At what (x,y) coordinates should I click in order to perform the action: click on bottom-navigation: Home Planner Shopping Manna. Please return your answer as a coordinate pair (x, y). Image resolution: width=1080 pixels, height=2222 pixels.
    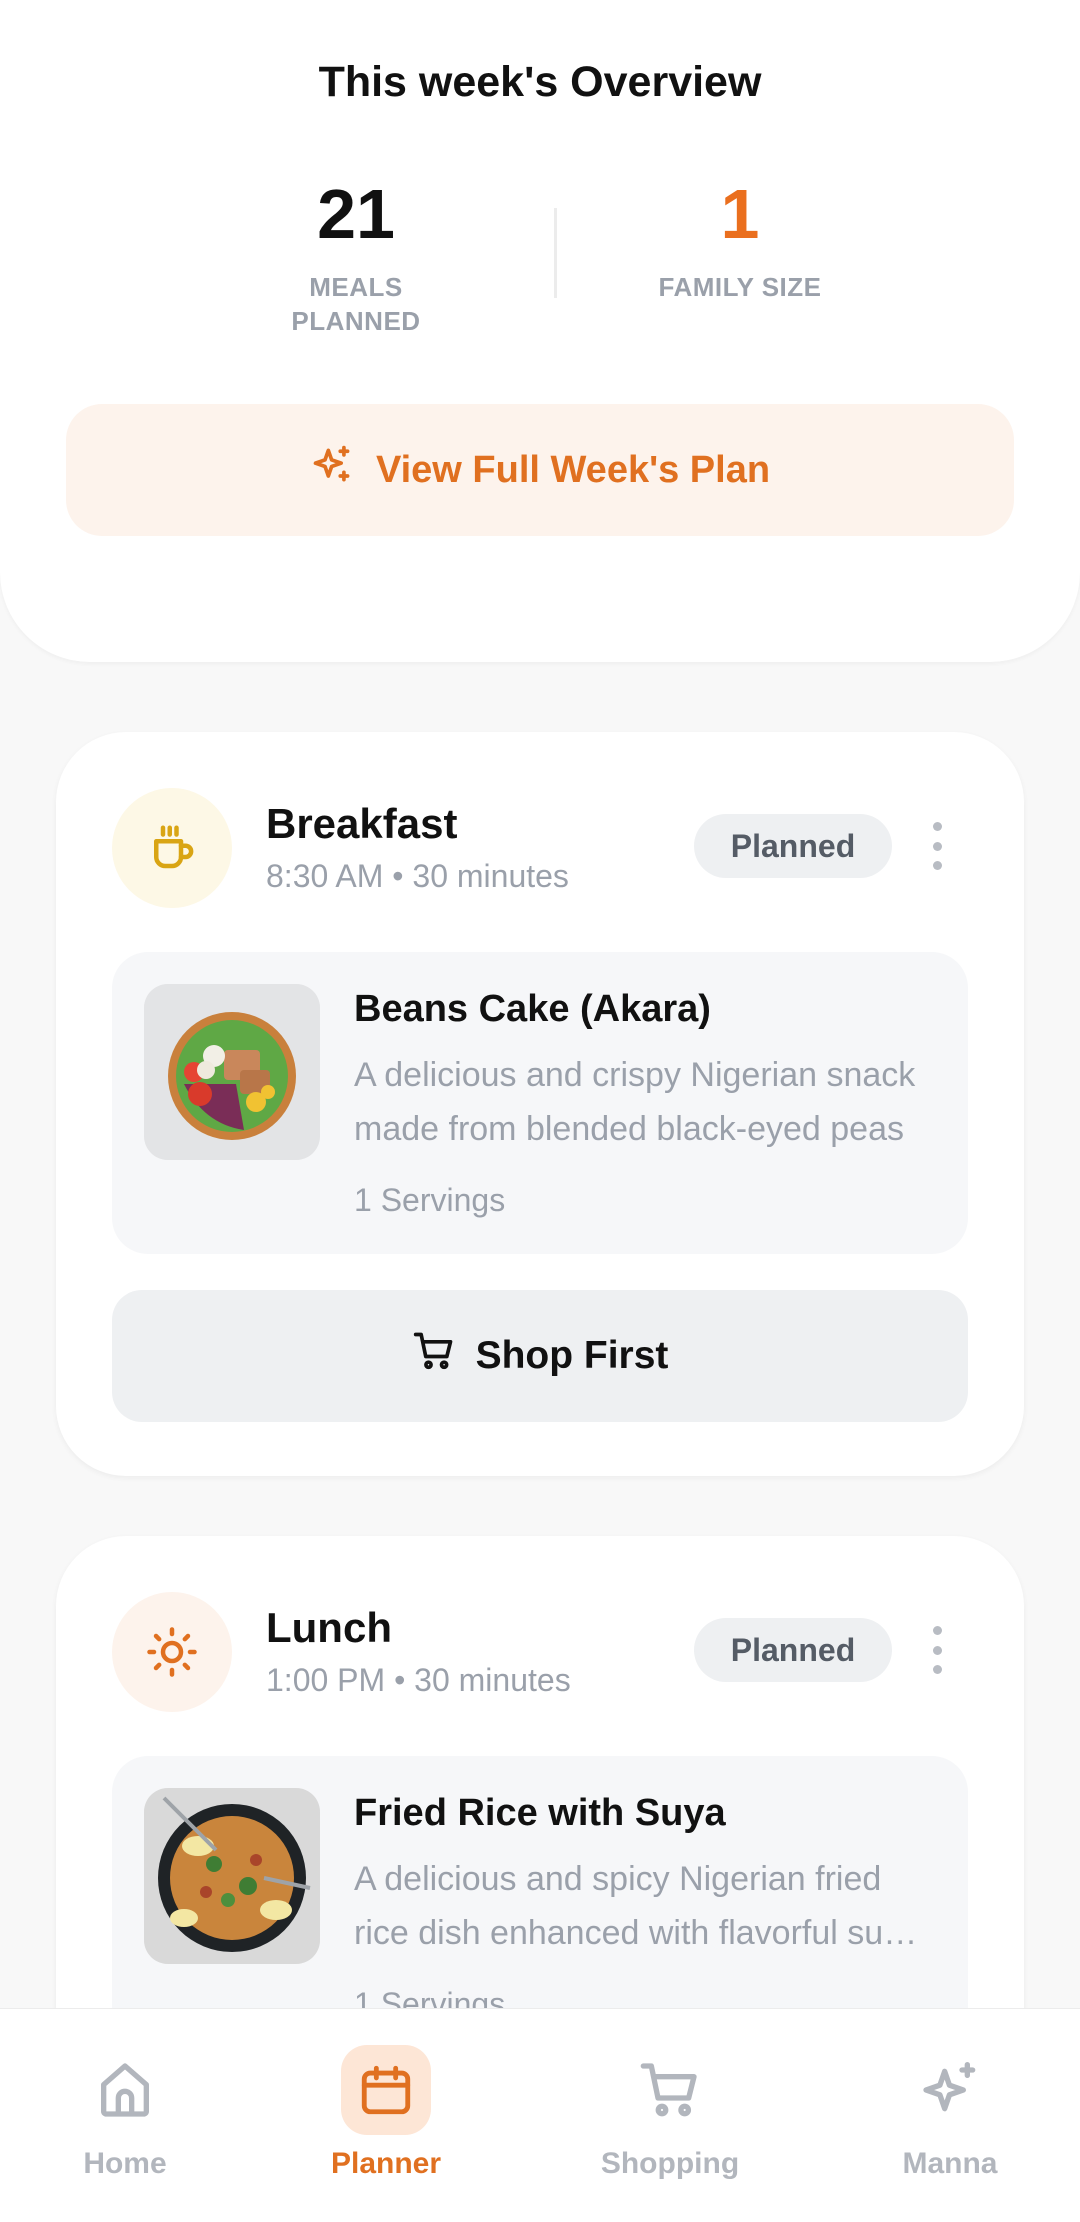
    Looking at the image, I should click on (540, 2115).